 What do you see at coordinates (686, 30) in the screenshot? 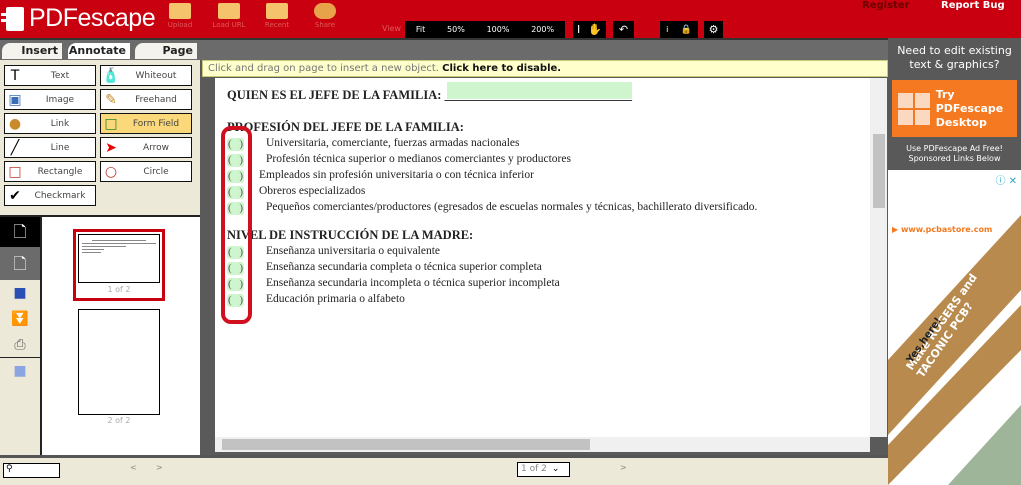
I see `lock-icon: 🔒` at bounding box center [686, 30].